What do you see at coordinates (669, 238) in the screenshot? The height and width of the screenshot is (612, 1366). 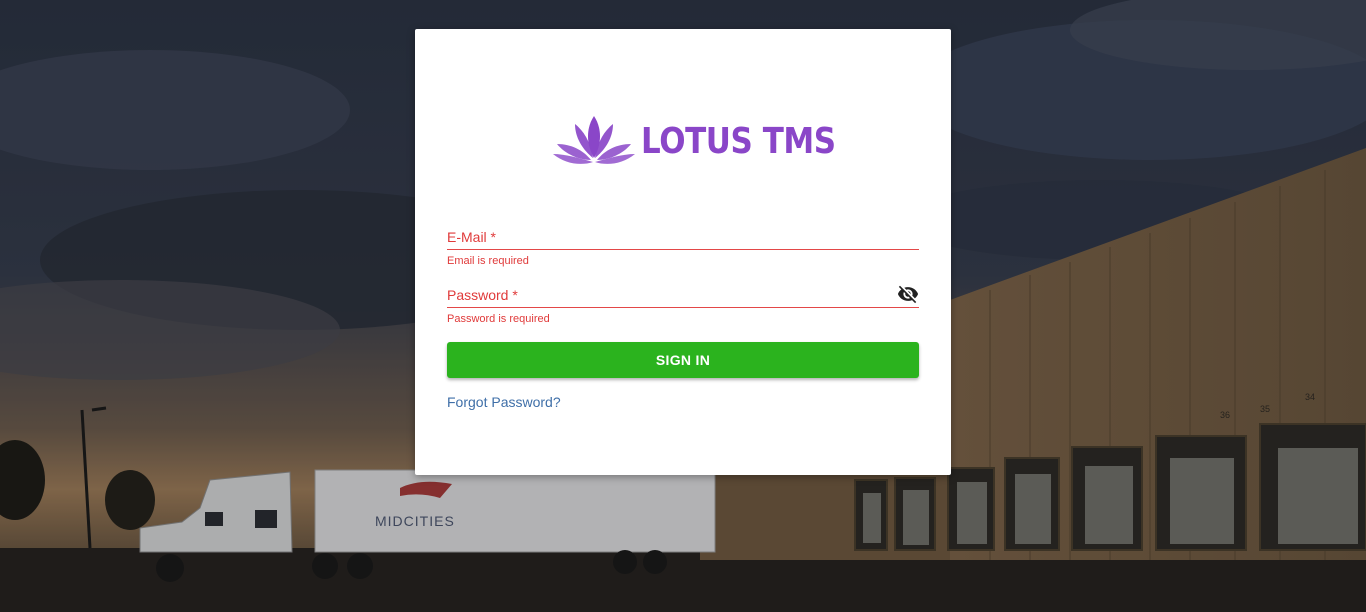 I see `email-input` at bounding box center [669, 238].